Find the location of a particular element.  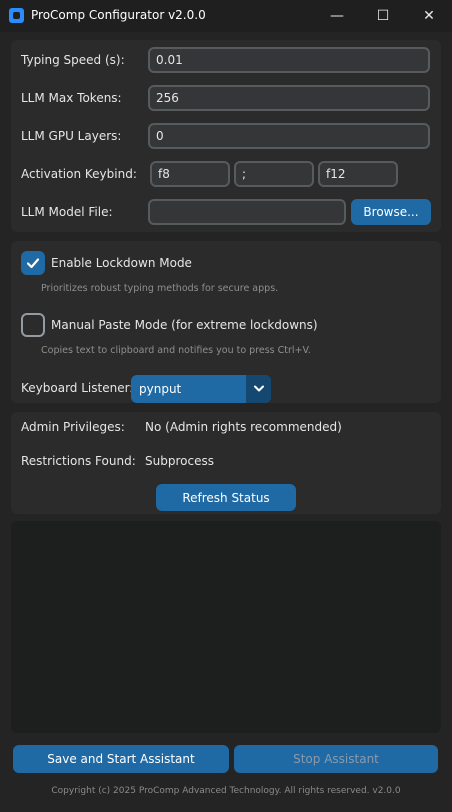

keybind-input-2: ; is located at coordinates (274, 174).